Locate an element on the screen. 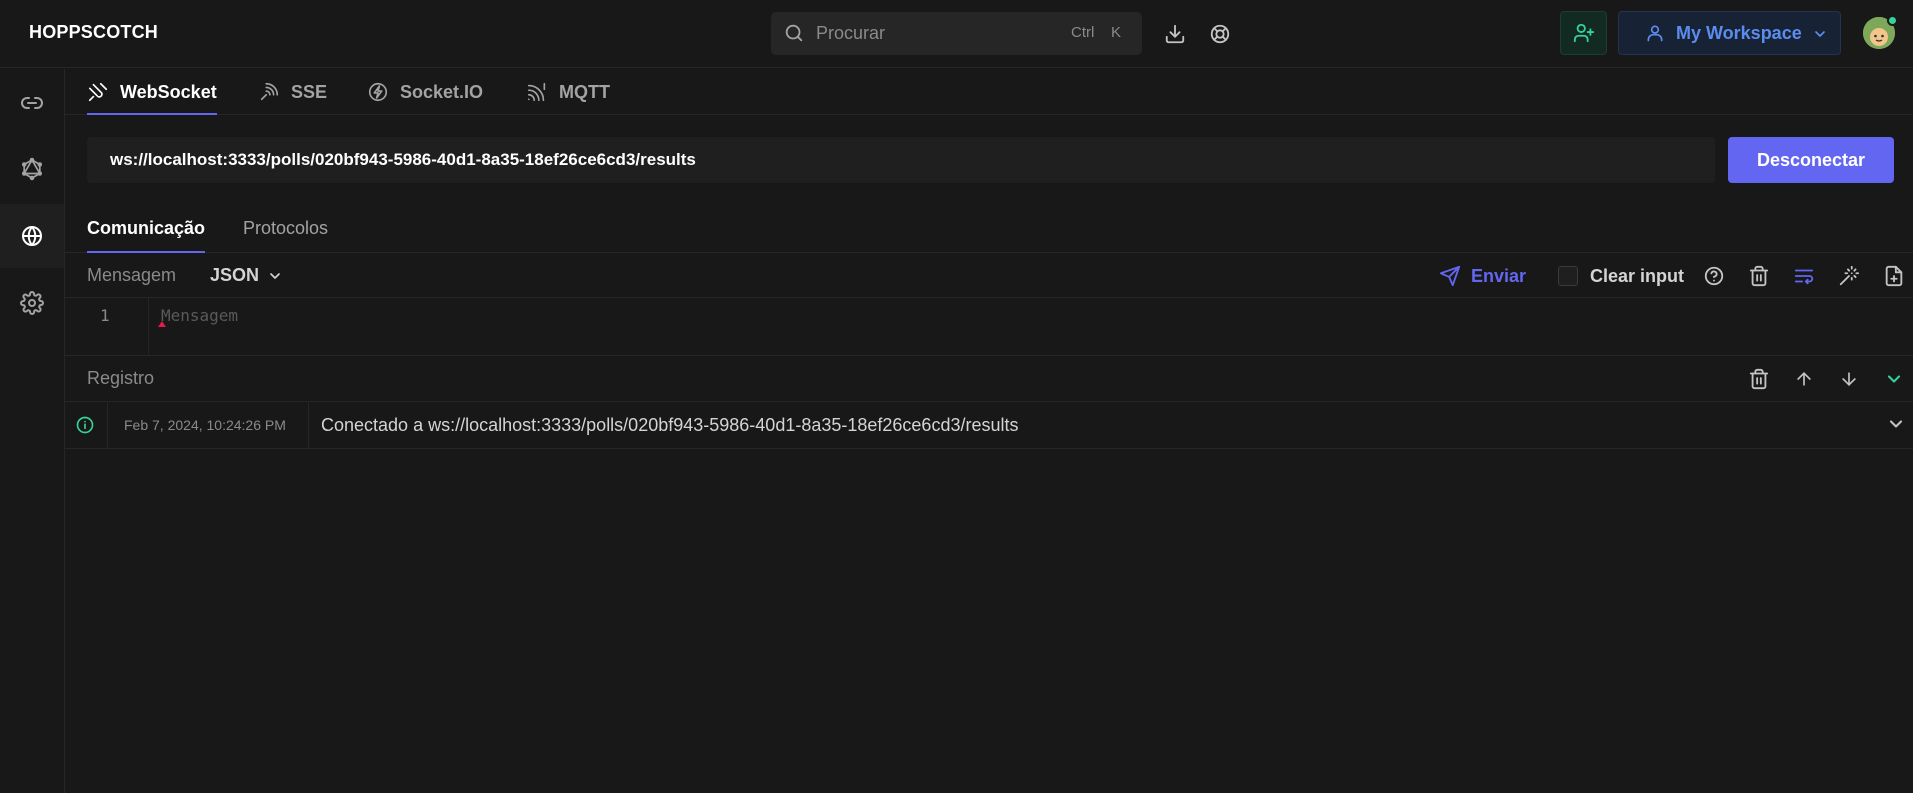 The width and height of the screenshot is (1913, 793). app-header: HOPPSCOTCH Procurar Ctrl K My Workspace is located at coordinates (956, 34).